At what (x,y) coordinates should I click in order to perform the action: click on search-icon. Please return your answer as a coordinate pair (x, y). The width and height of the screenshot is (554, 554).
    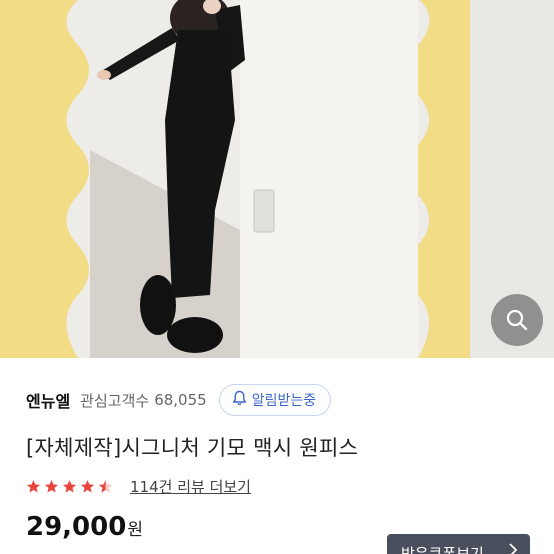
    Looking at the image, I should click on (517, 320).